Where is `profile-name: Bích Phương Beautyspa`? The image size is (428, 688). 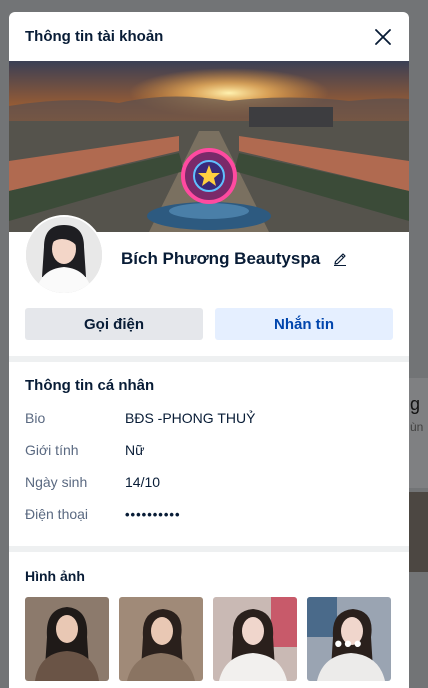 profile-name: Bích Phương Beautyspa is located at coordinates (221, 258).